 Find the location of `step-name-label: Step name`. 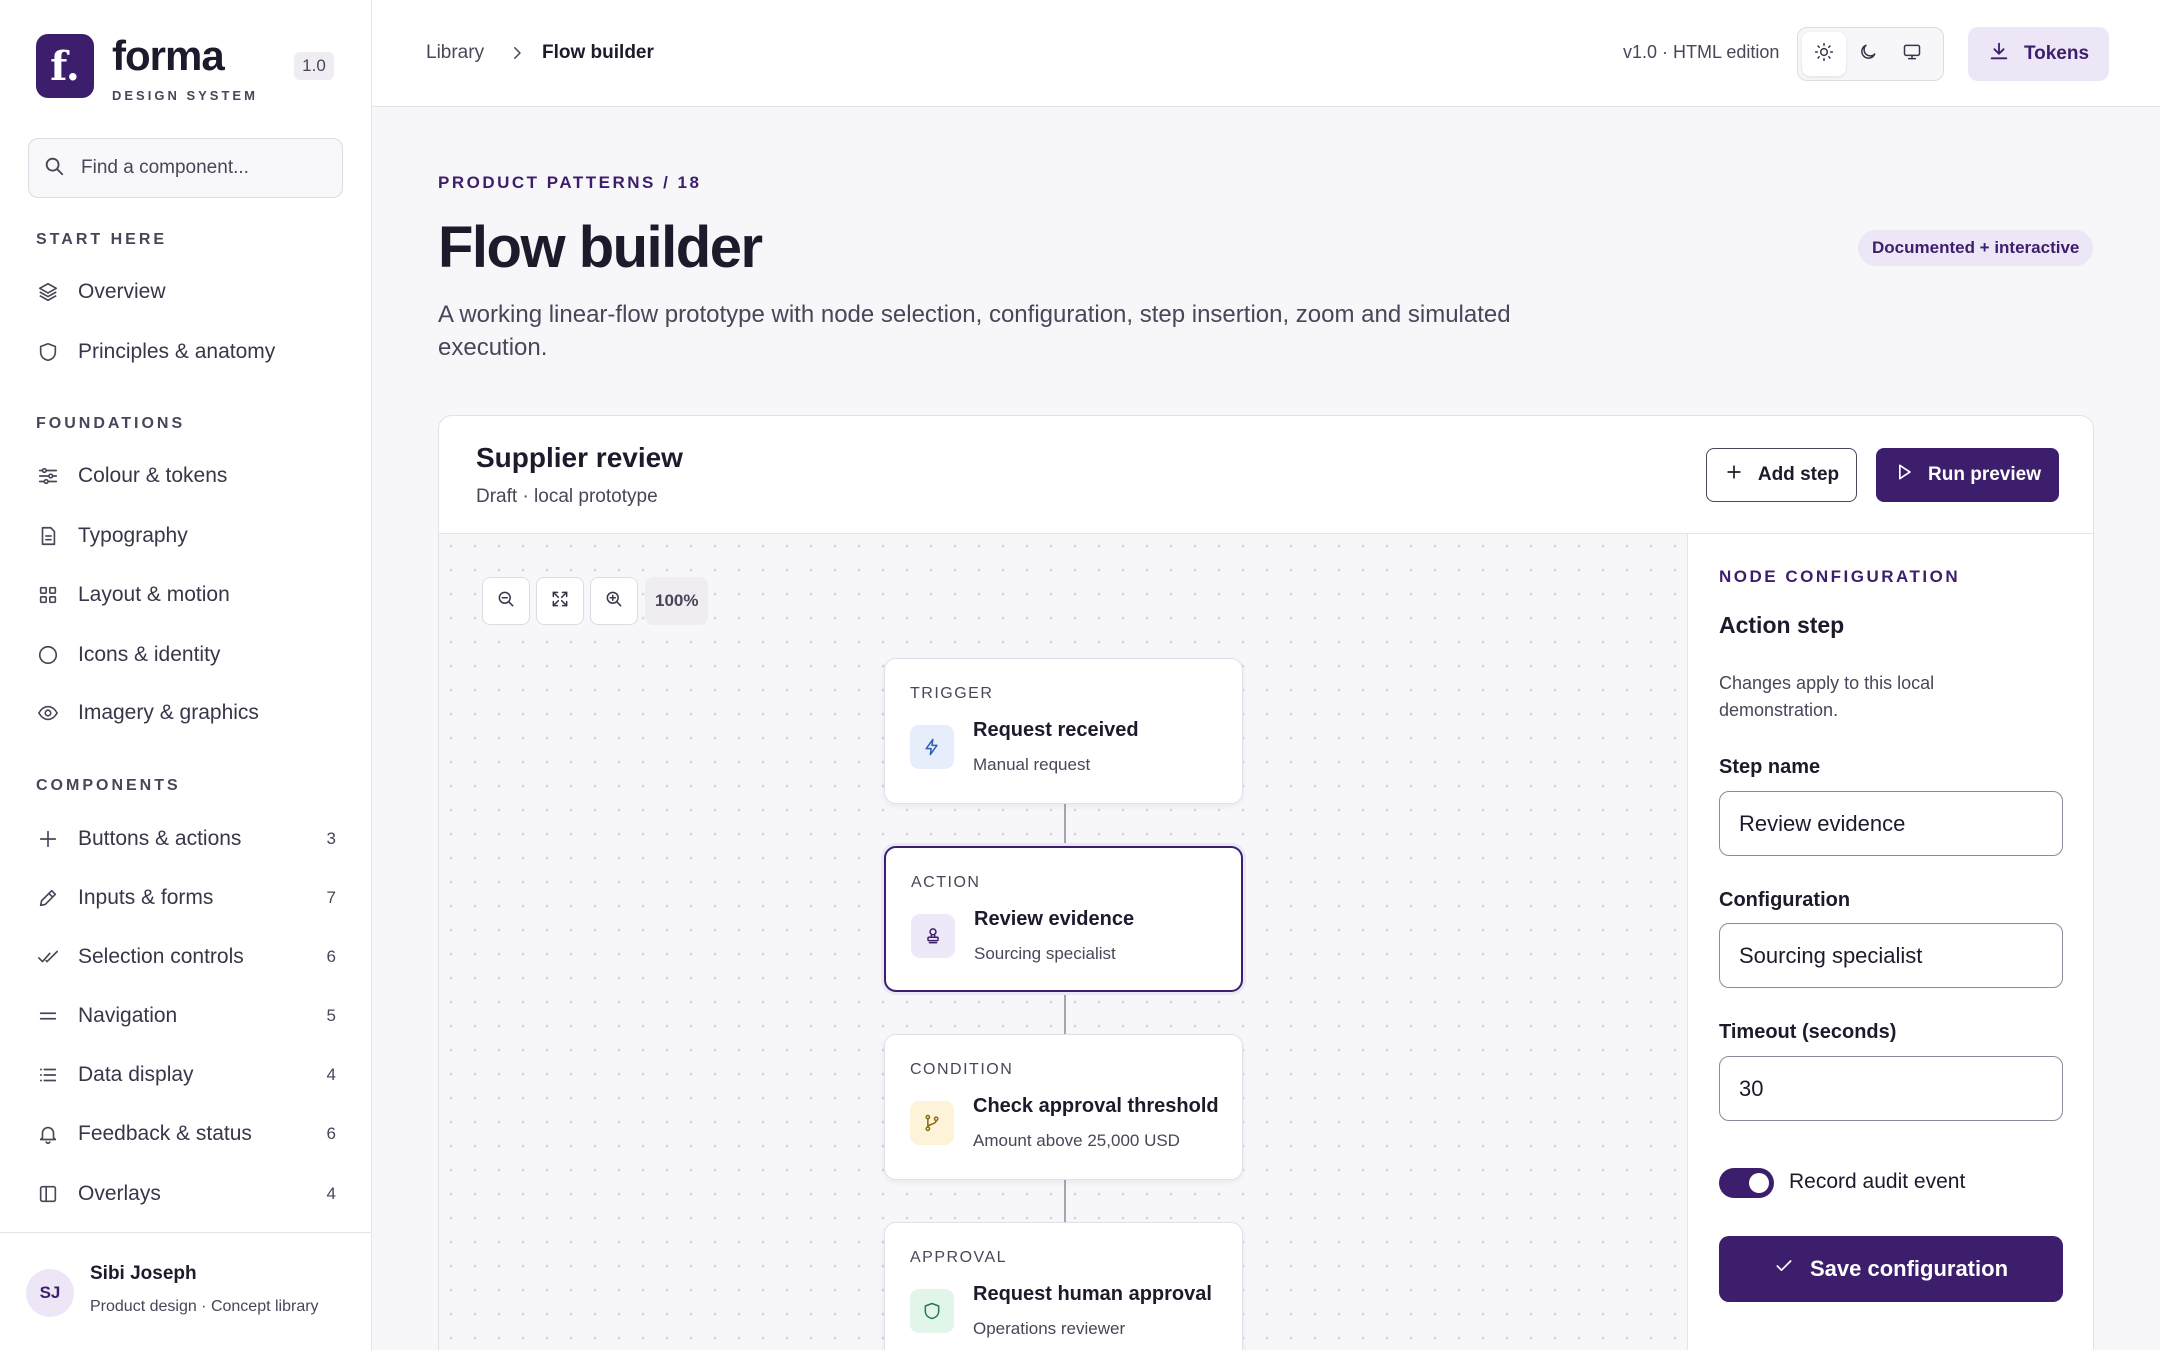

step-name-label: Step name is located at coordinates (1770, 767).